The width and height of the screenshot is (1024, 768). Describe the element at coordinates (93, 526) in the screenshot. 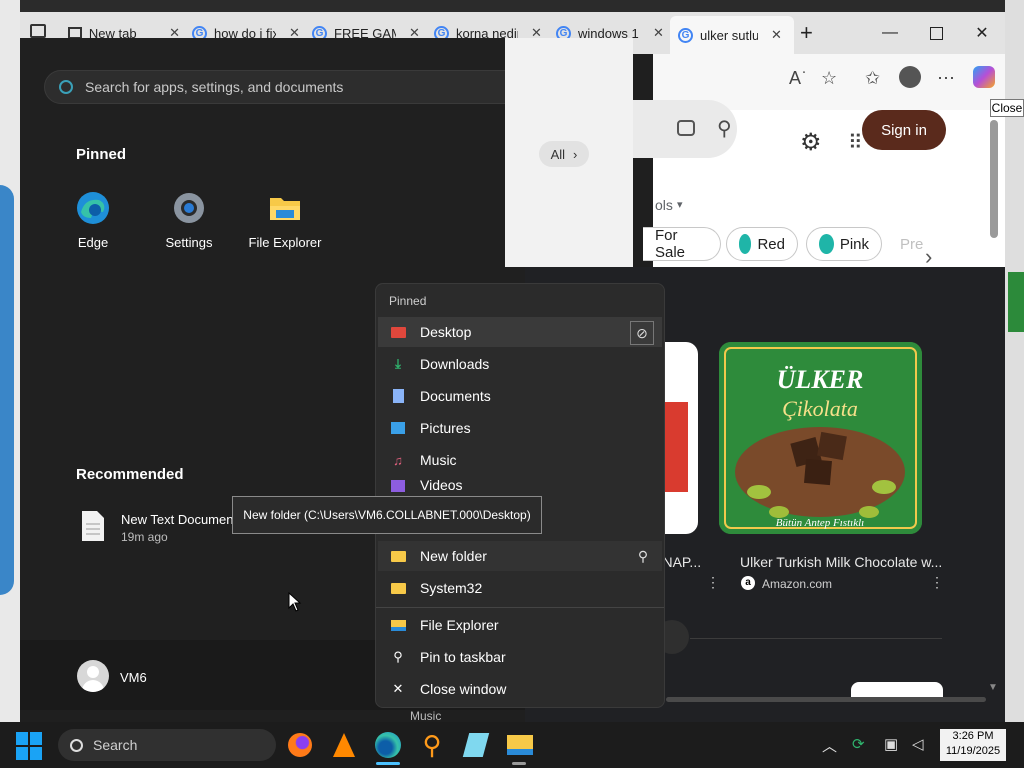

I see `text-document-icon` at that location.